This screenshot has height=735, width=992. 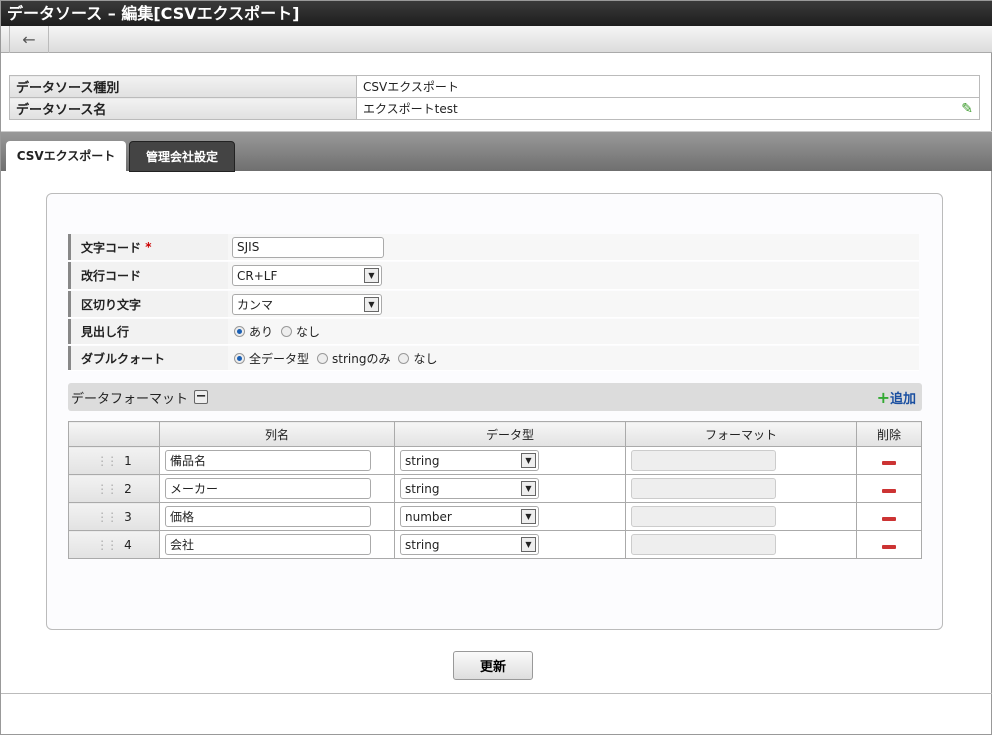 I want to click on column-name-input: メーカー, so click(x=268, y=488).